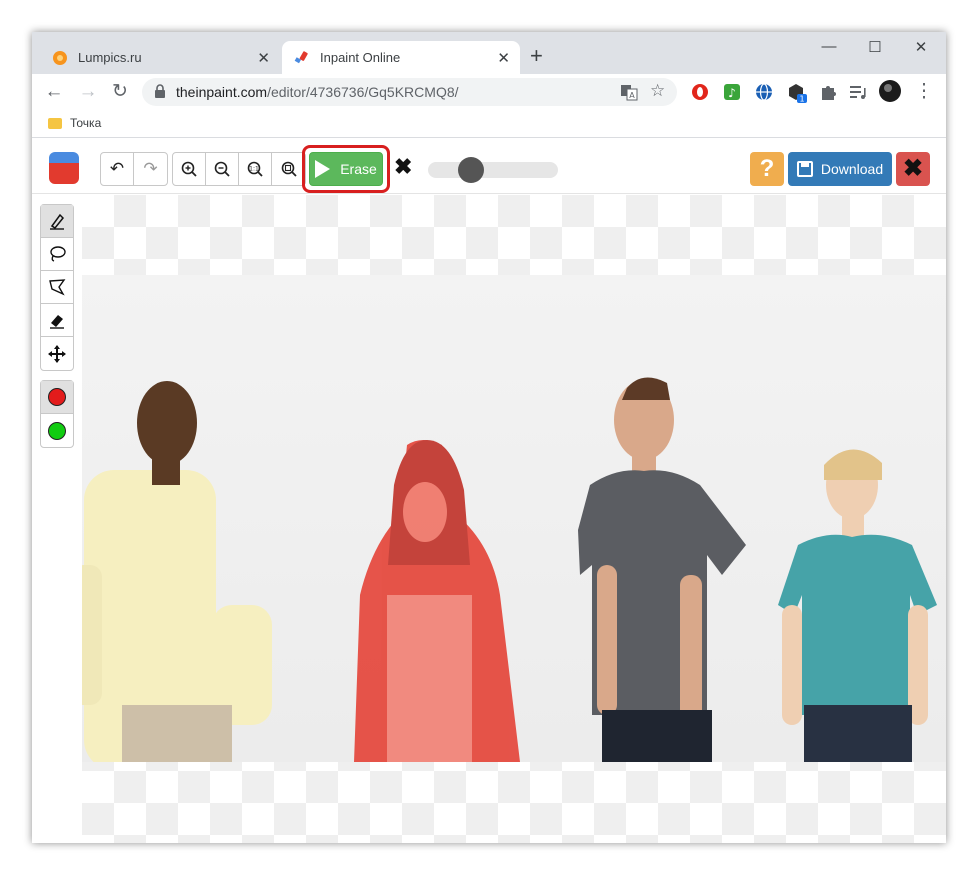 This screenshot has height=875, width=978. I want to click on selection-tools, so click(57, 287).